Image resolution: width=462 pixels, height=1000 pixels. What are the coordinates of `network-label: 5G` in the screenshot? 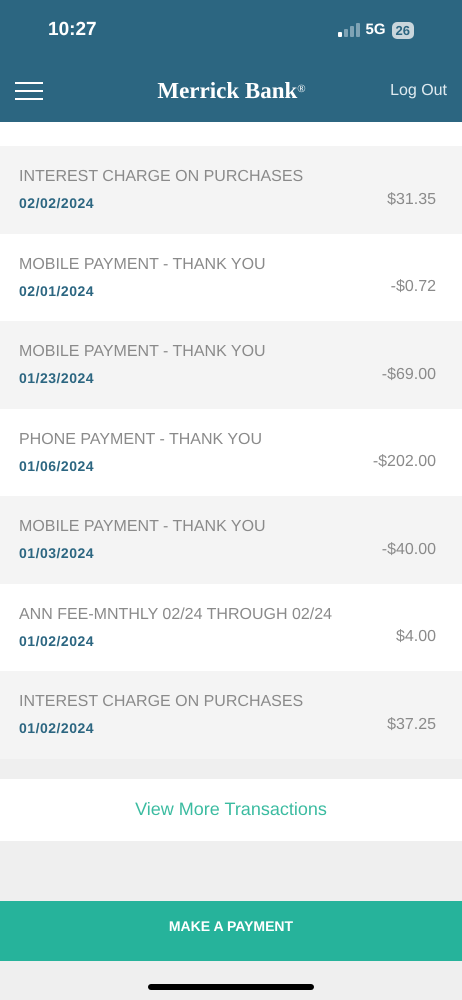 It's located at (376, 30).